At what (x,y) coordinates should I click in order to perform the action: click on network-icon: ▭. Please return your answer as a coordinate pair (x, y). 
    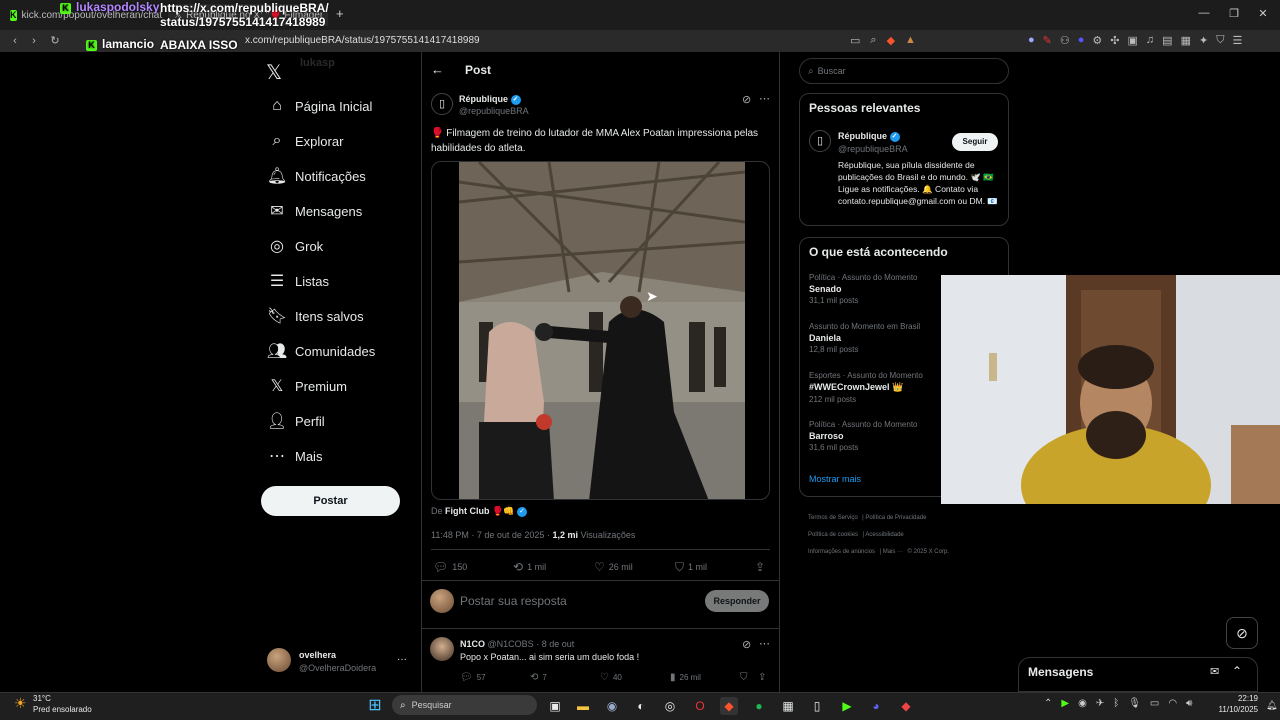
    Looking at the image, I should click on (1154, 703).